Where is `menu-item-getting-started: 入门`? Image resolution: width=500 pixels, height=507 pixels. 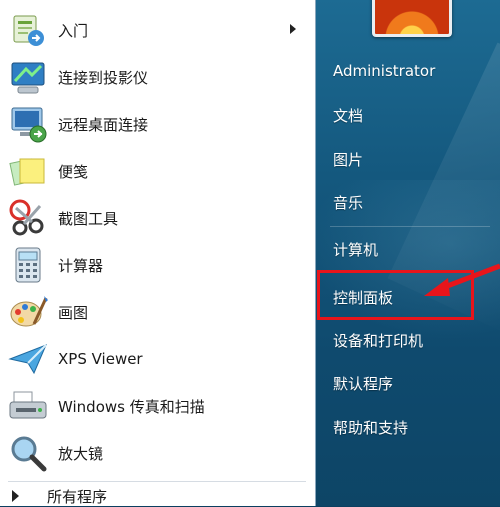
menu-item-getting-started: 入门 is located at coordinates (156, 30).